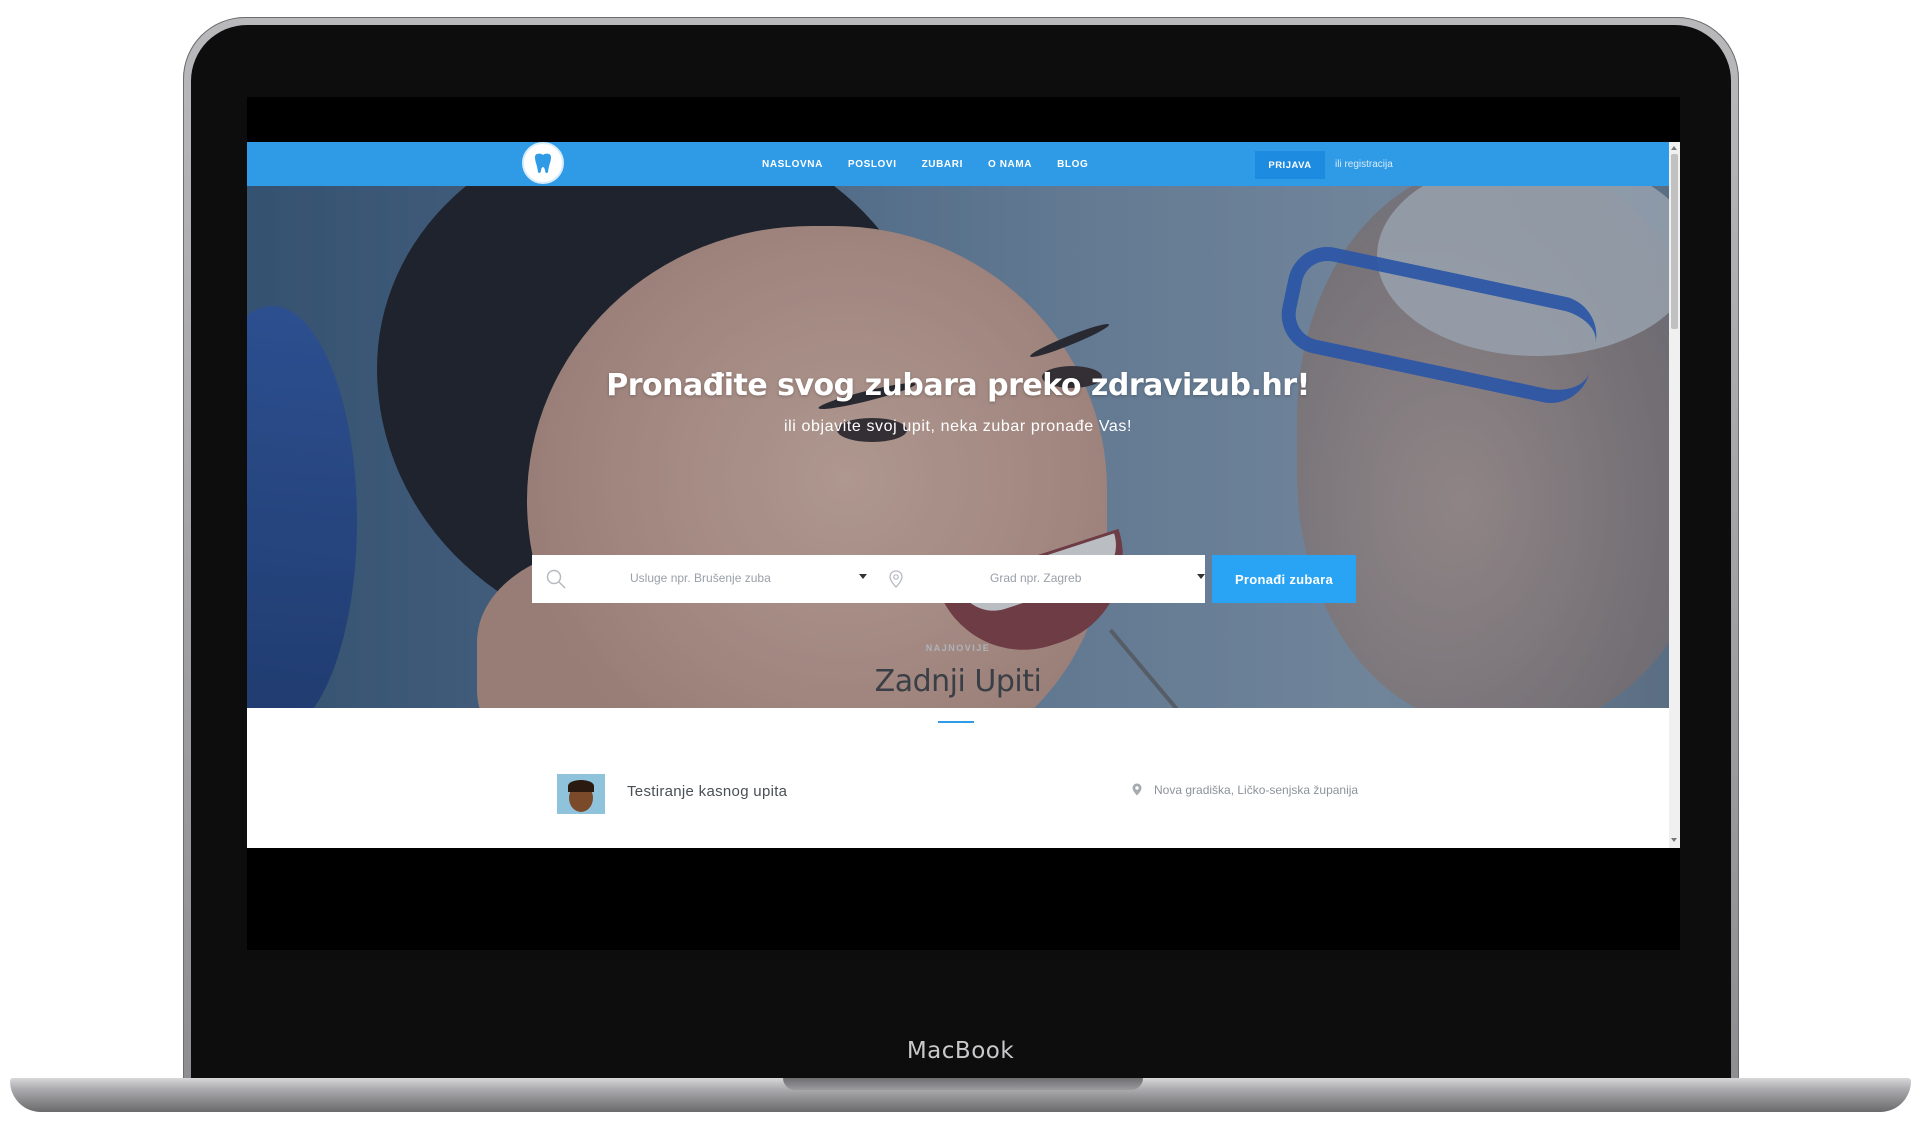  Describe the element at coordinates (792, 164) in the screenshot. I see `nav-link-naslovna: NASLOVNA` at that location.